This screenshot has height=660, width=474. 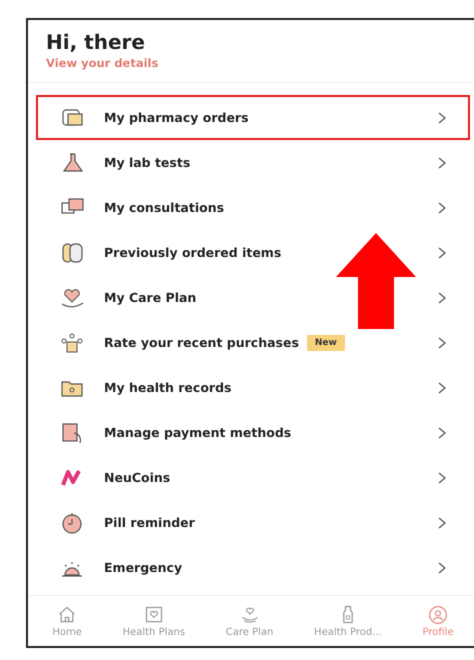 I want to click on menu-label: Emergency, so click(x=143, y=567).